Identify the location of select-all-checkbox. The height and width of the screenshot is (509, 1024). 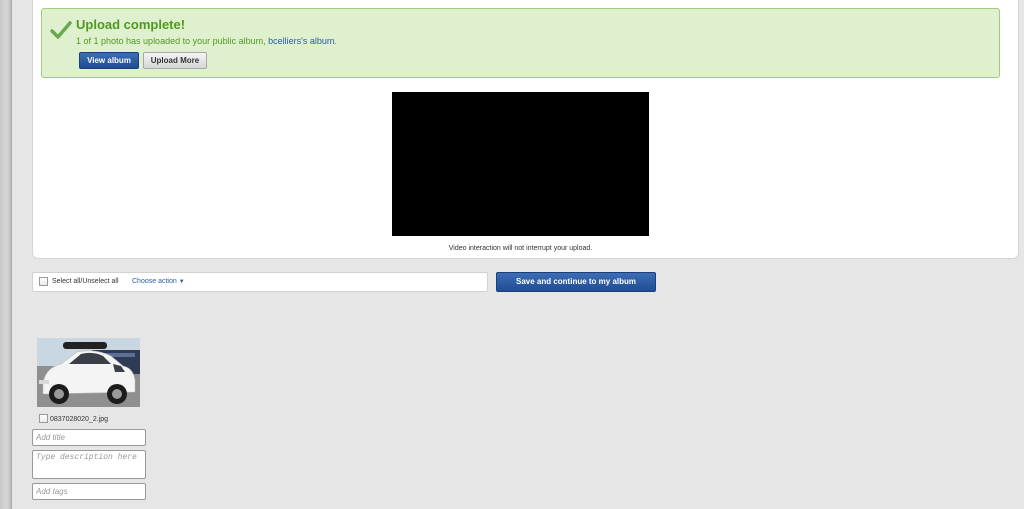
(43, 281).